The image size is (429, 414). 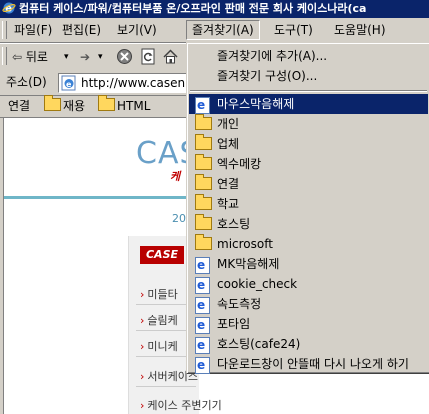 I want to click on menu-tools: 도구(T), so click(x=293, y=30).